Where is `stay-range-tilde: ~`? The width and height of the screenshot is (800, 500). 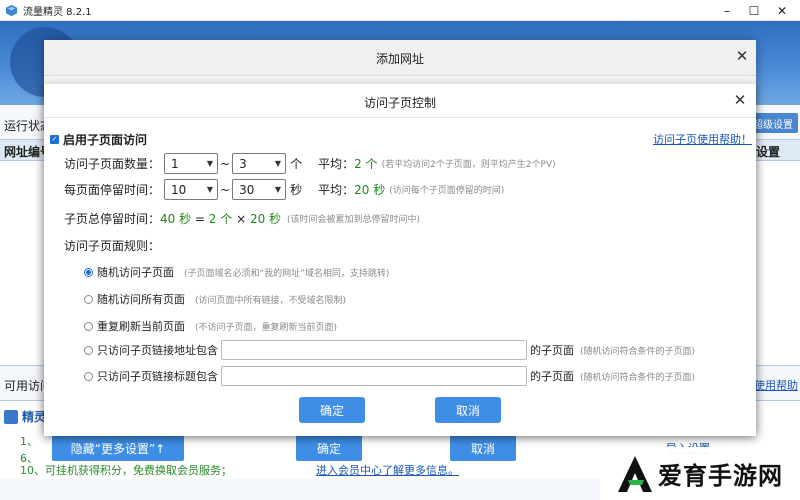 stay-range-tilde: ~ is located at coordinates (225, 189).